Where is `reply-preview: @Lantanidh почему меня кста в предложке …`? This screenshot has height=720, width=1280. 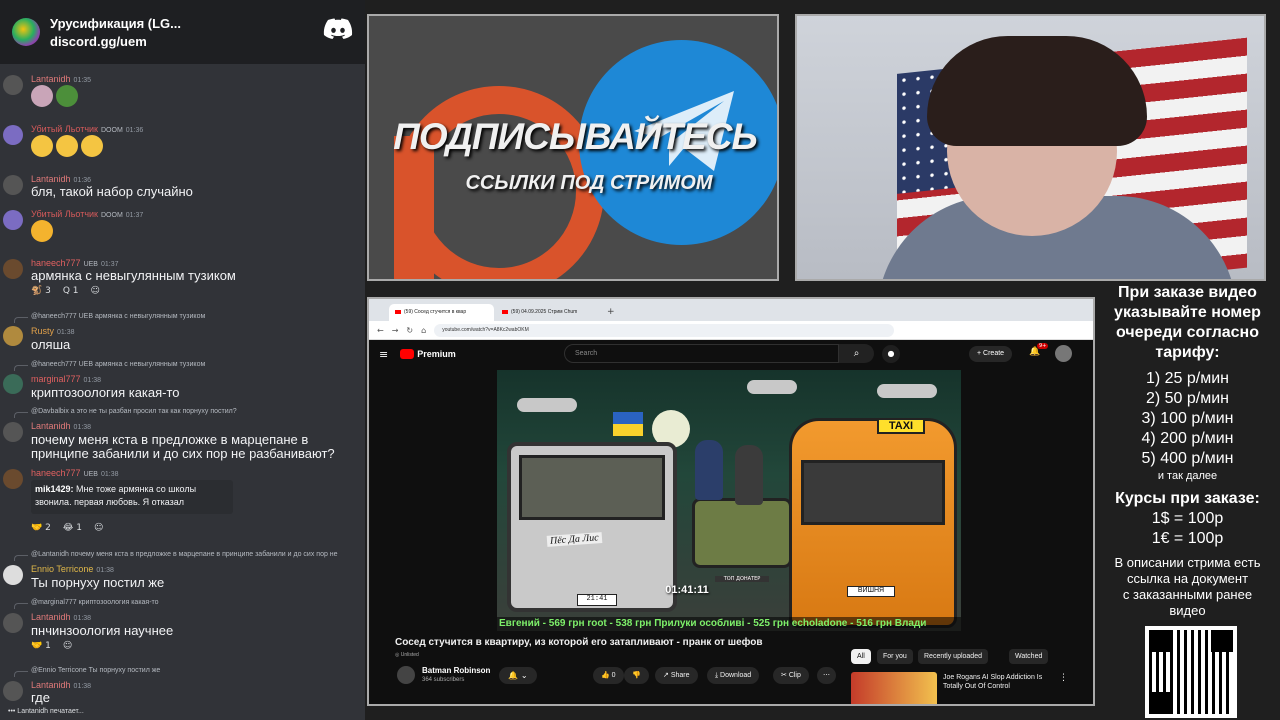 reply-preview: @Lantanidh почему меня кста в предложке … is located at coordinates (184, 554).